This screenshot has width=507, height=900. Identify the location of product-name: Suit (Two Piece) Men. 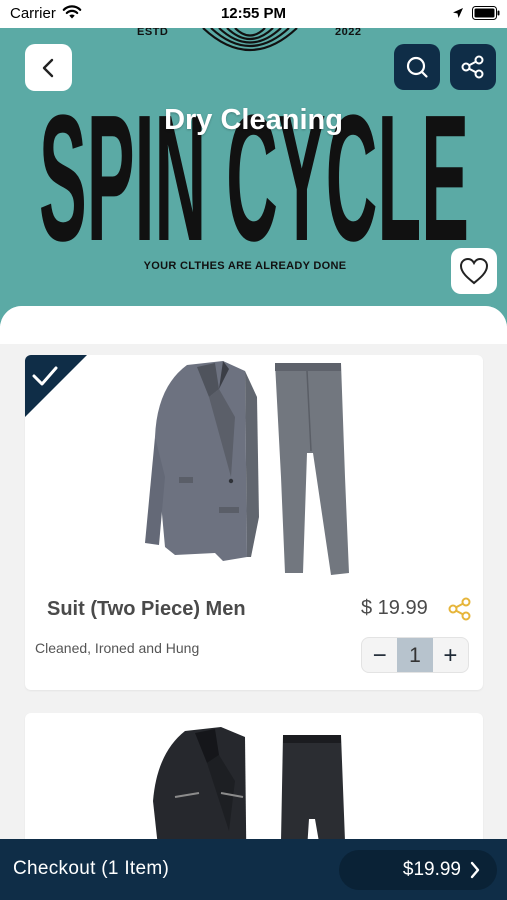
(146, 609).